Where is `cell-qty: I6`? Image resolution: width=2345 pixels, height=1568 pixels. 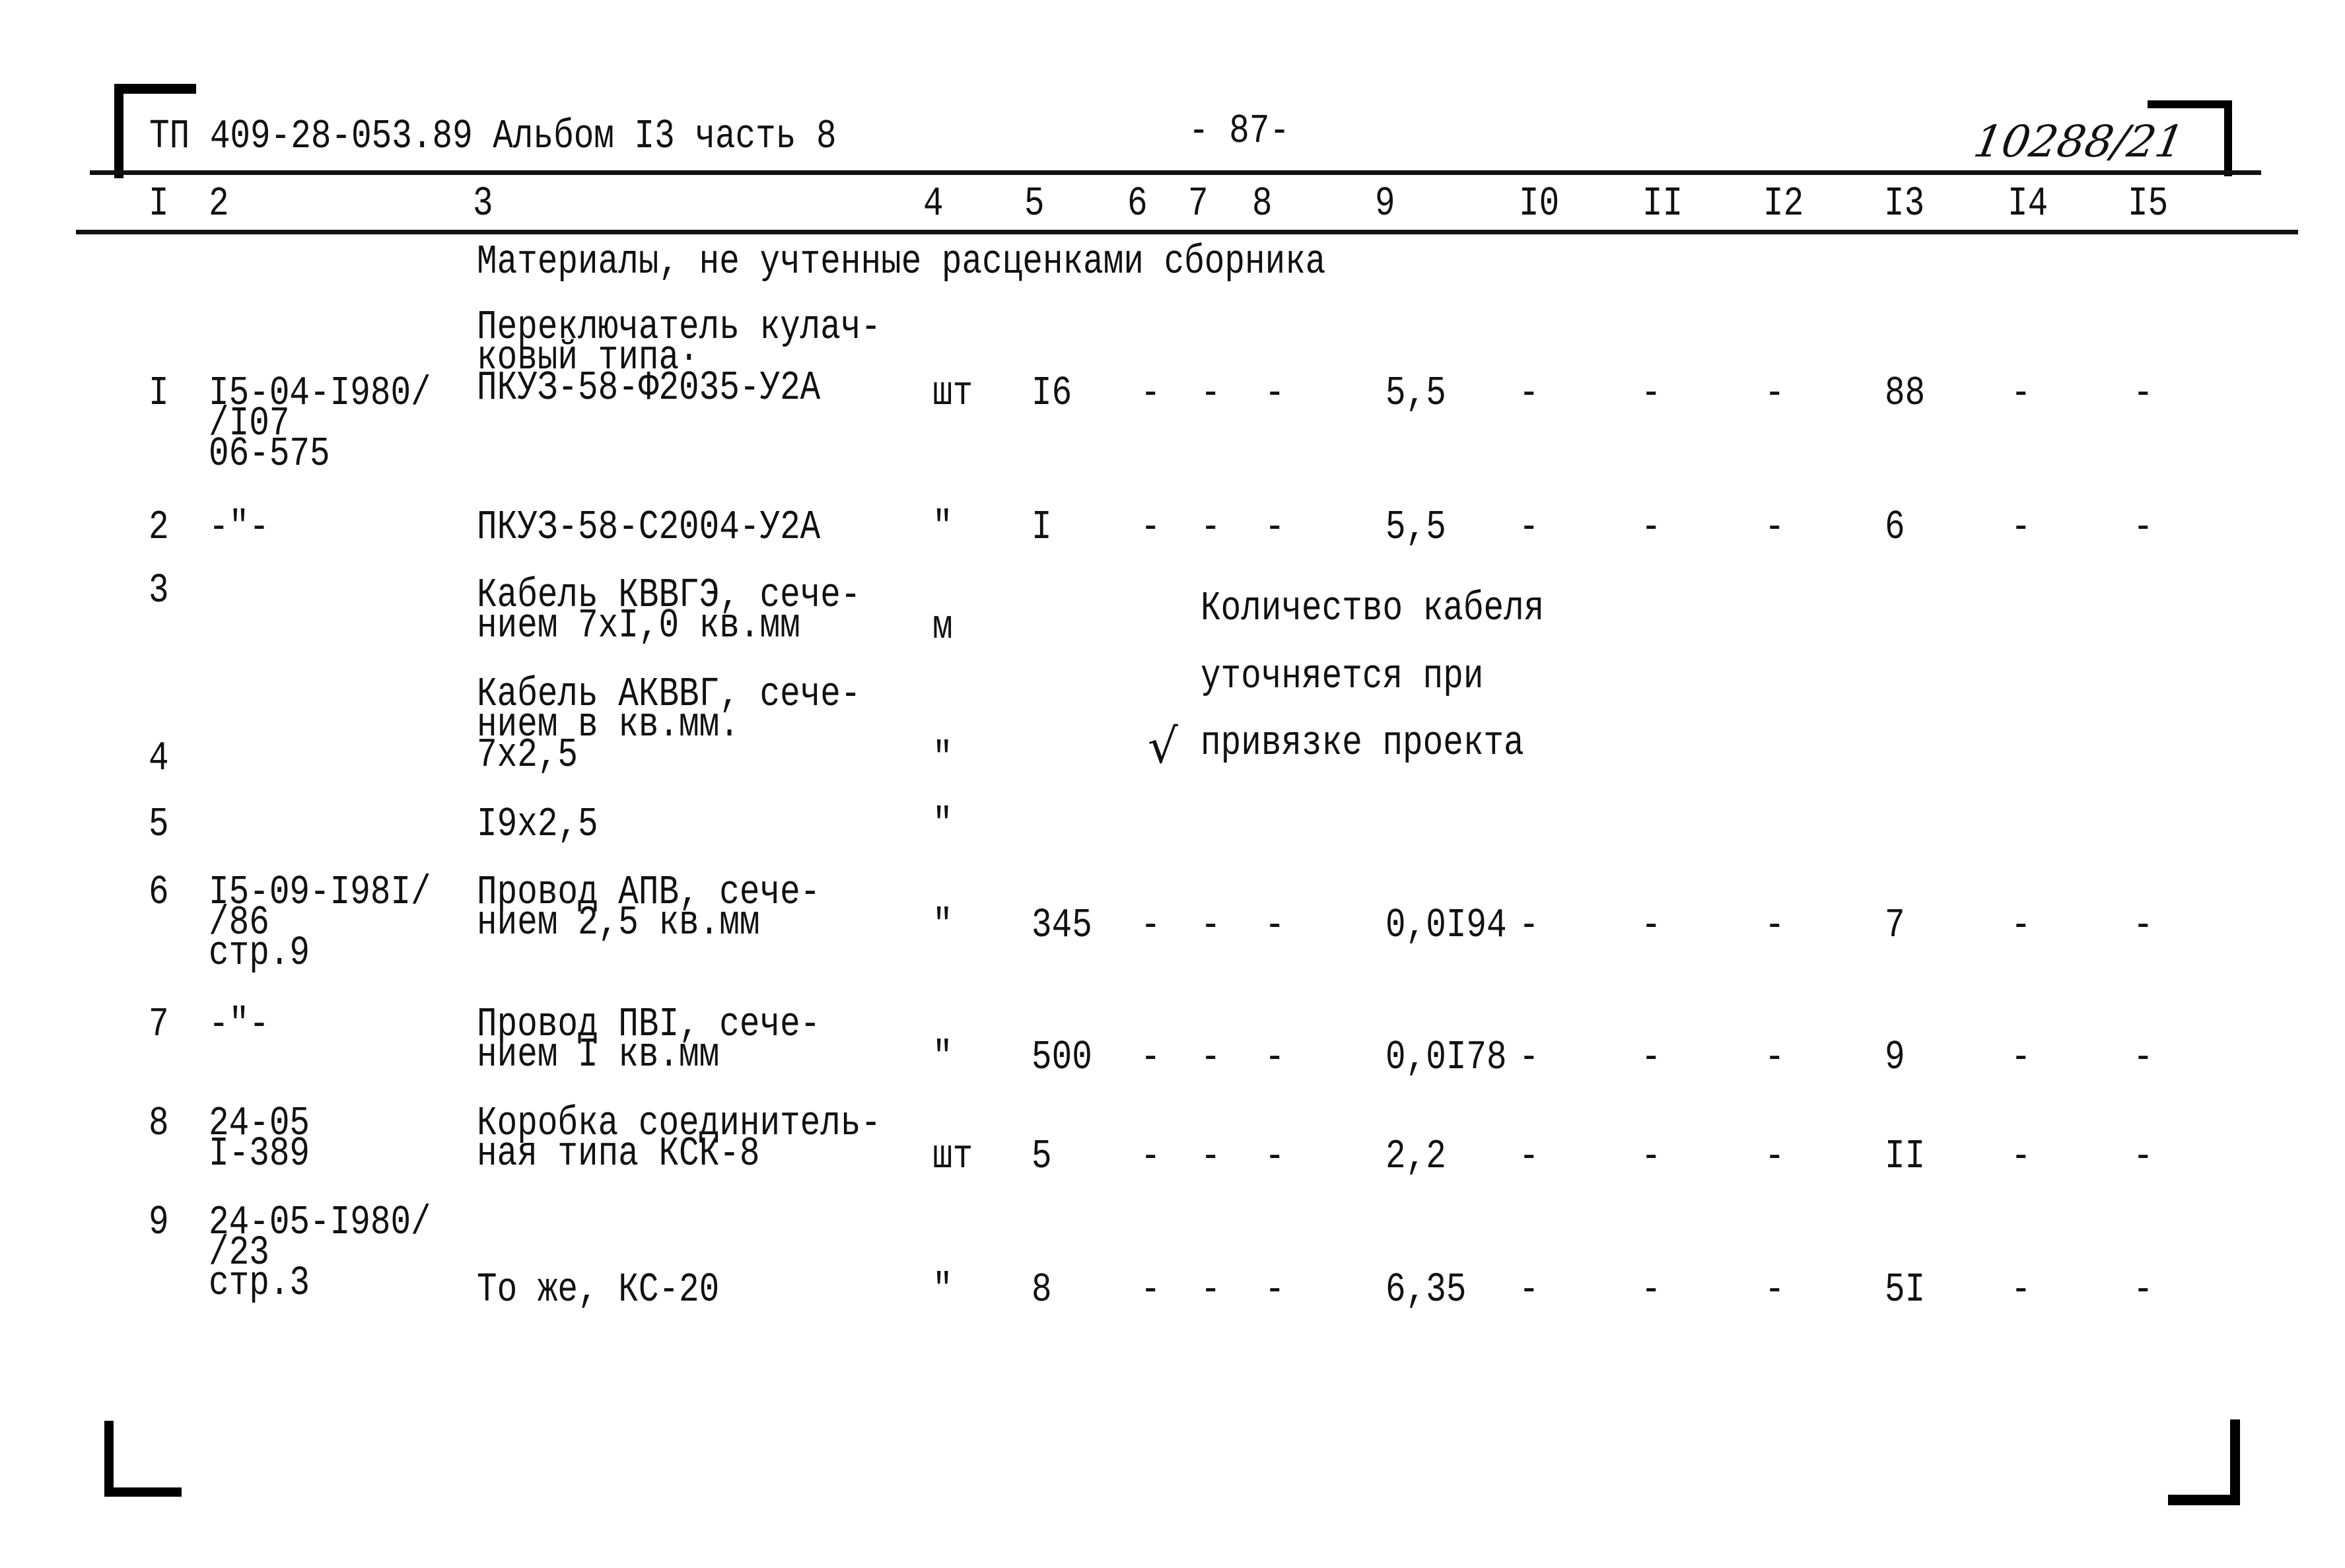 cell-qty: I6 is located at coordinates (1052, 394).